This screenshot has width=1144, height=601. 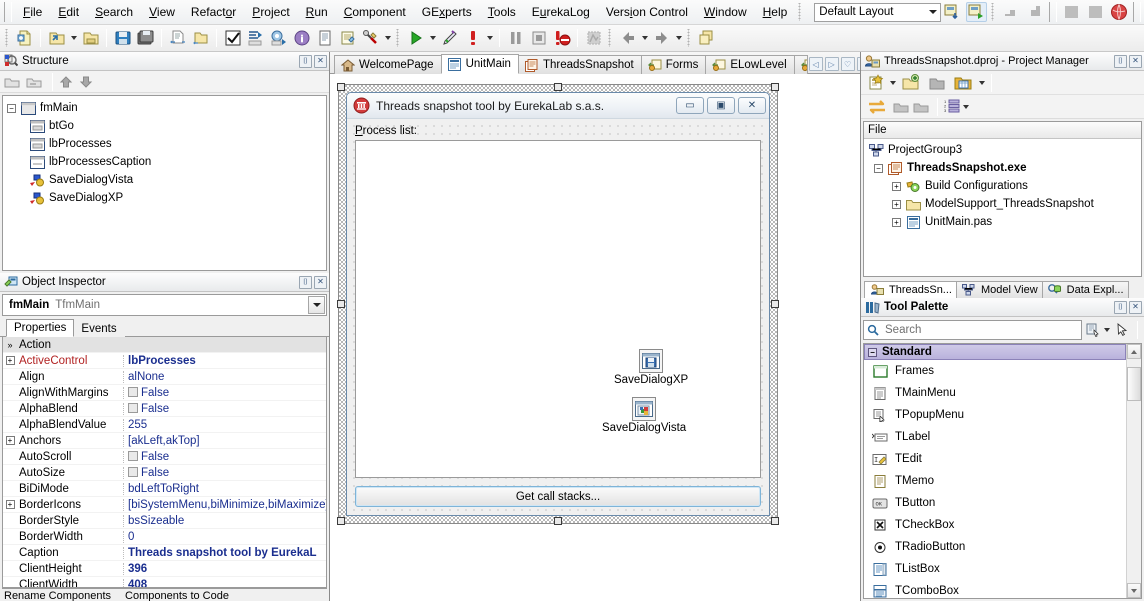 What do you see at coordinates (24, 38) in the screenshot?
I see `new-item-button` at bounding box center [24, 38].